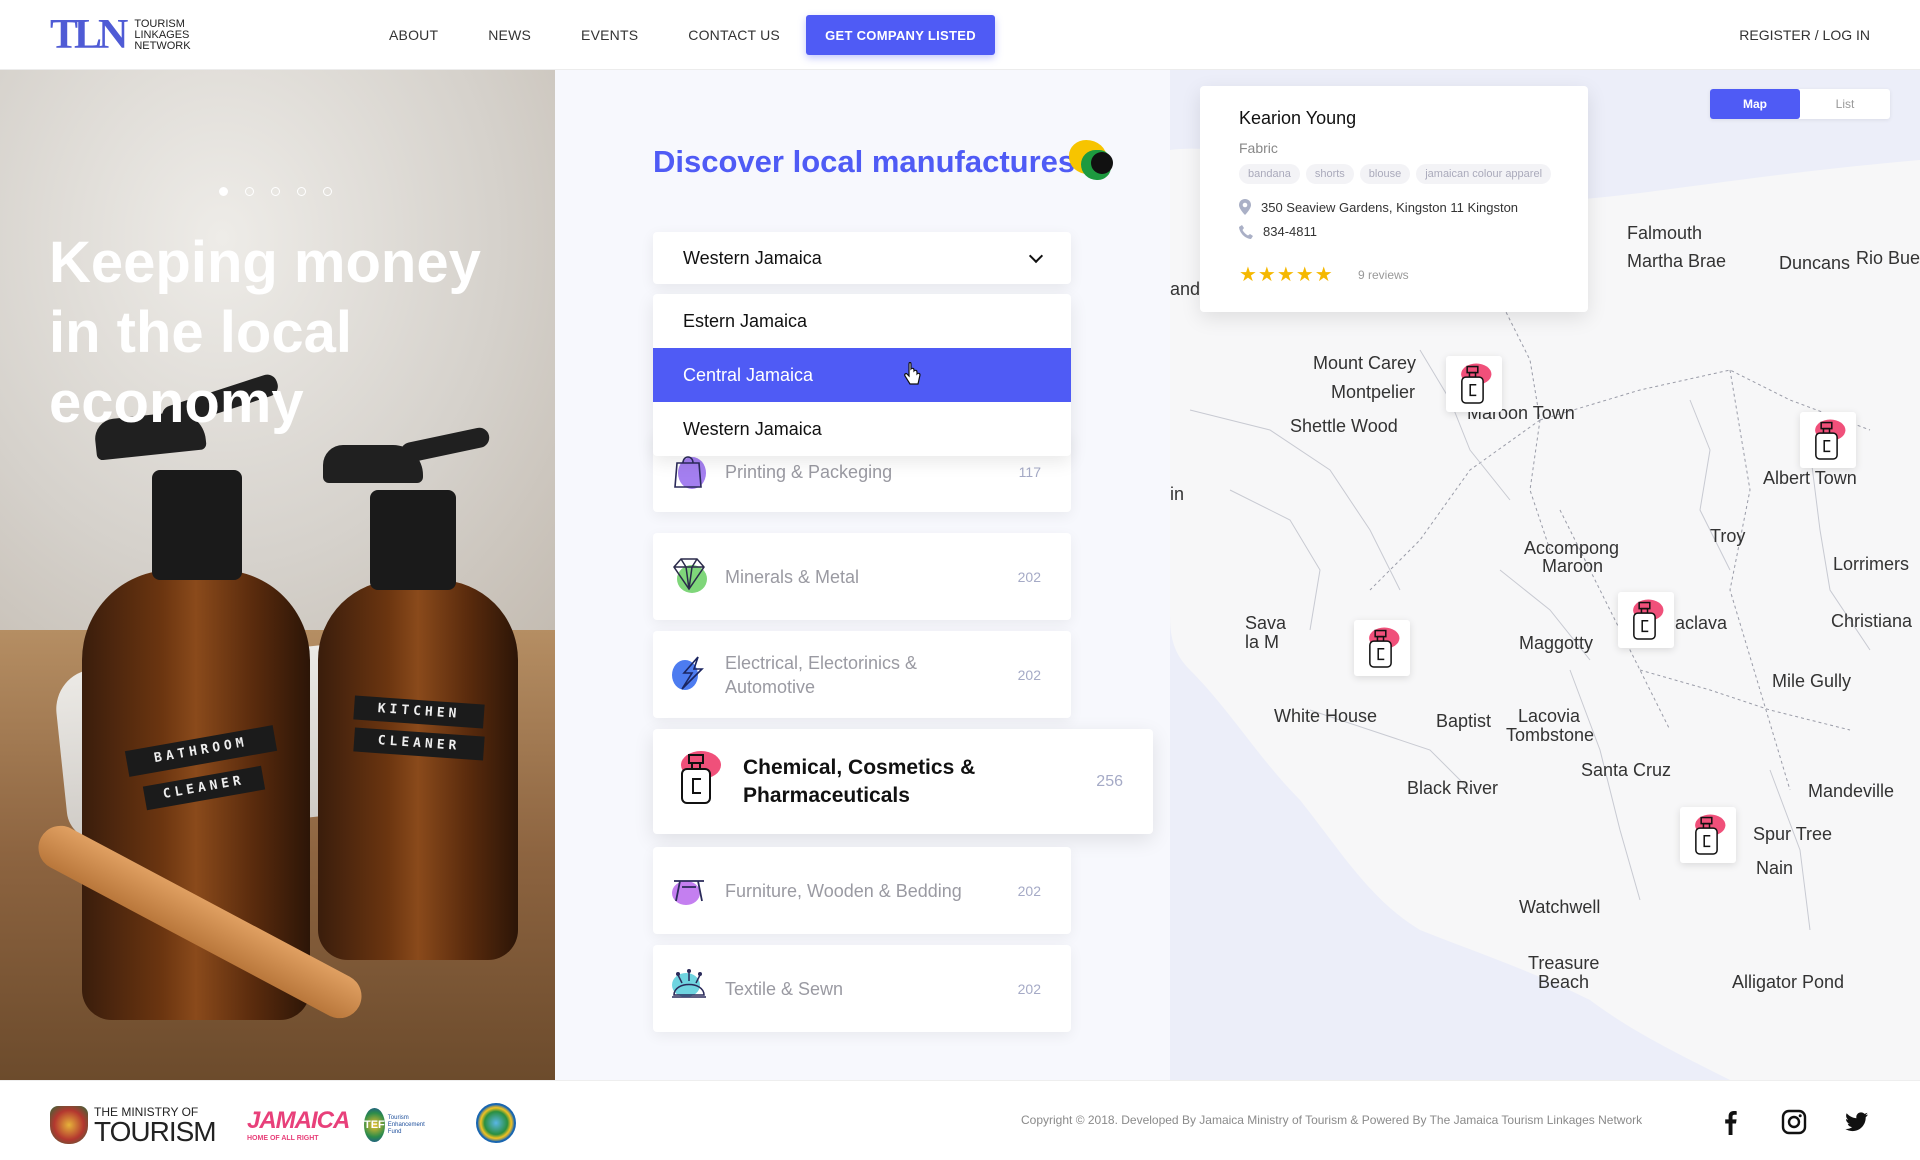 This screenshot has width=1920, height=1160. What do you see at coordinates (1677, 261) in the screenshot?
I see `map-label-martha-brae: Martha Brae` at bounding box center [1677, 261].